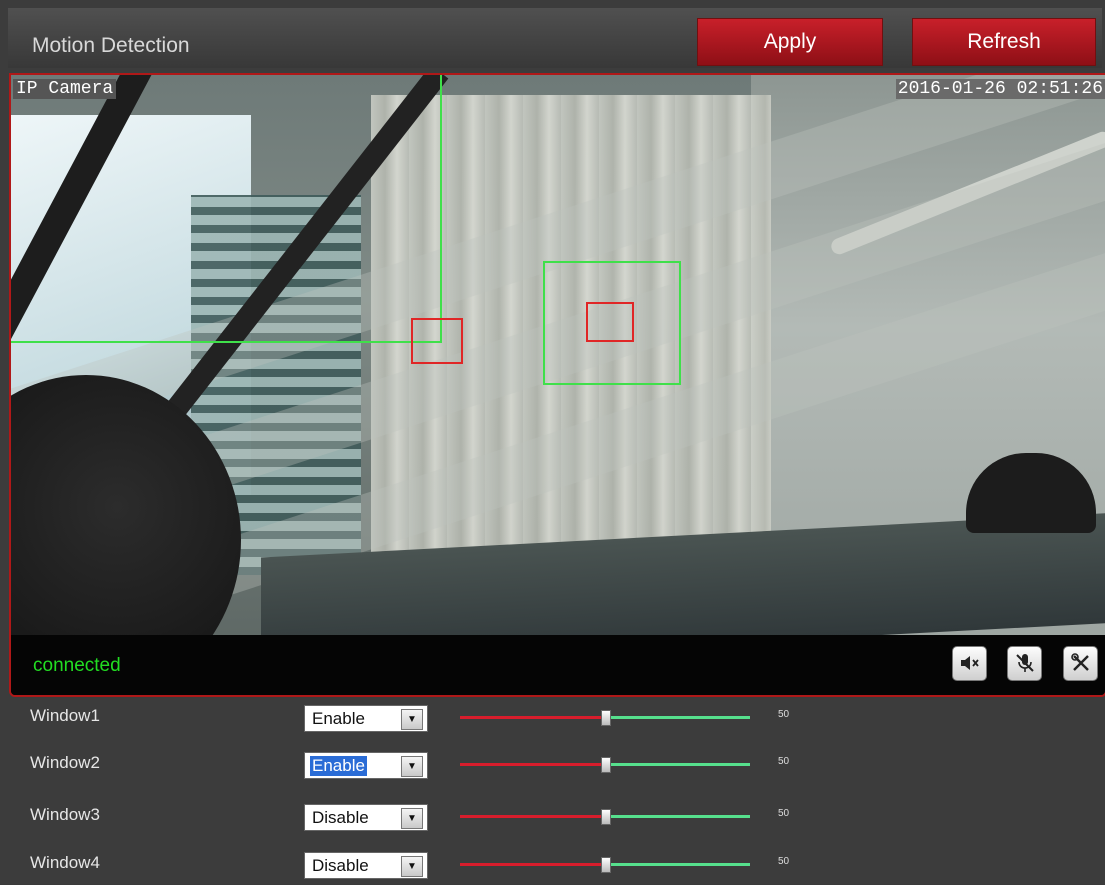 Image resolution: width=1105 pixels, height=885 pixels. I want to click on window-row-1: Window1 Enable ▼ 50, so click(552, 717).